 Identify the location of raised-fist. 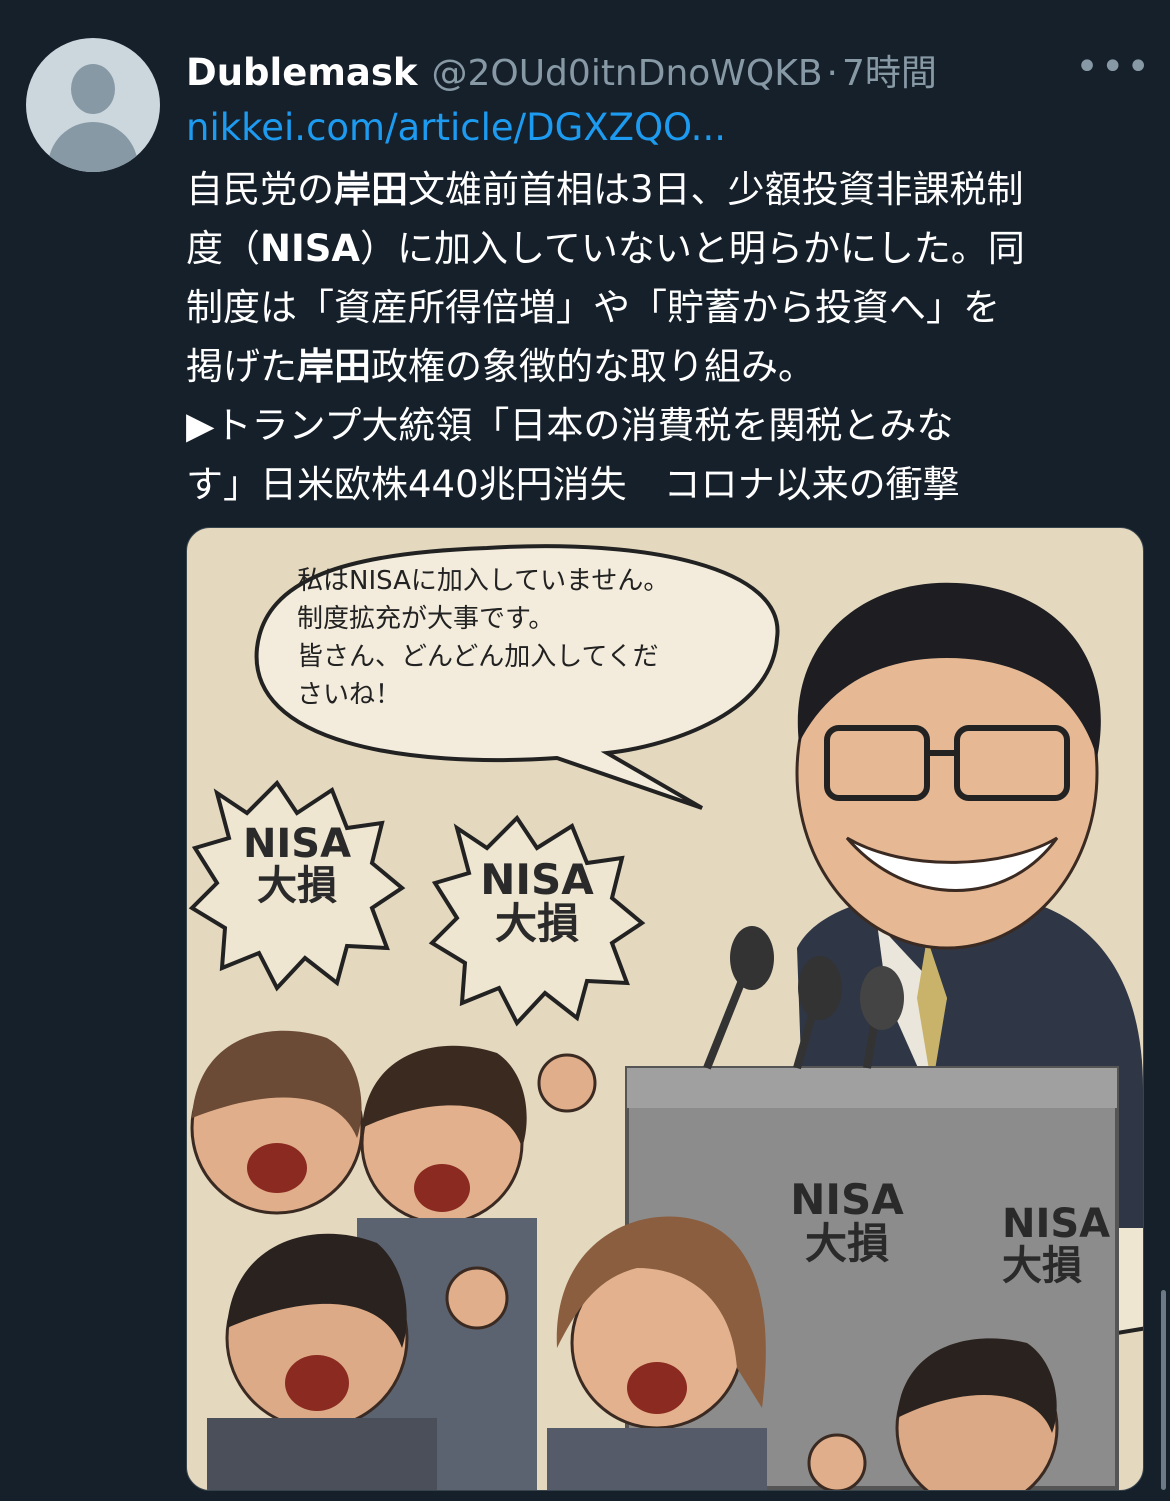
(567, 1083).